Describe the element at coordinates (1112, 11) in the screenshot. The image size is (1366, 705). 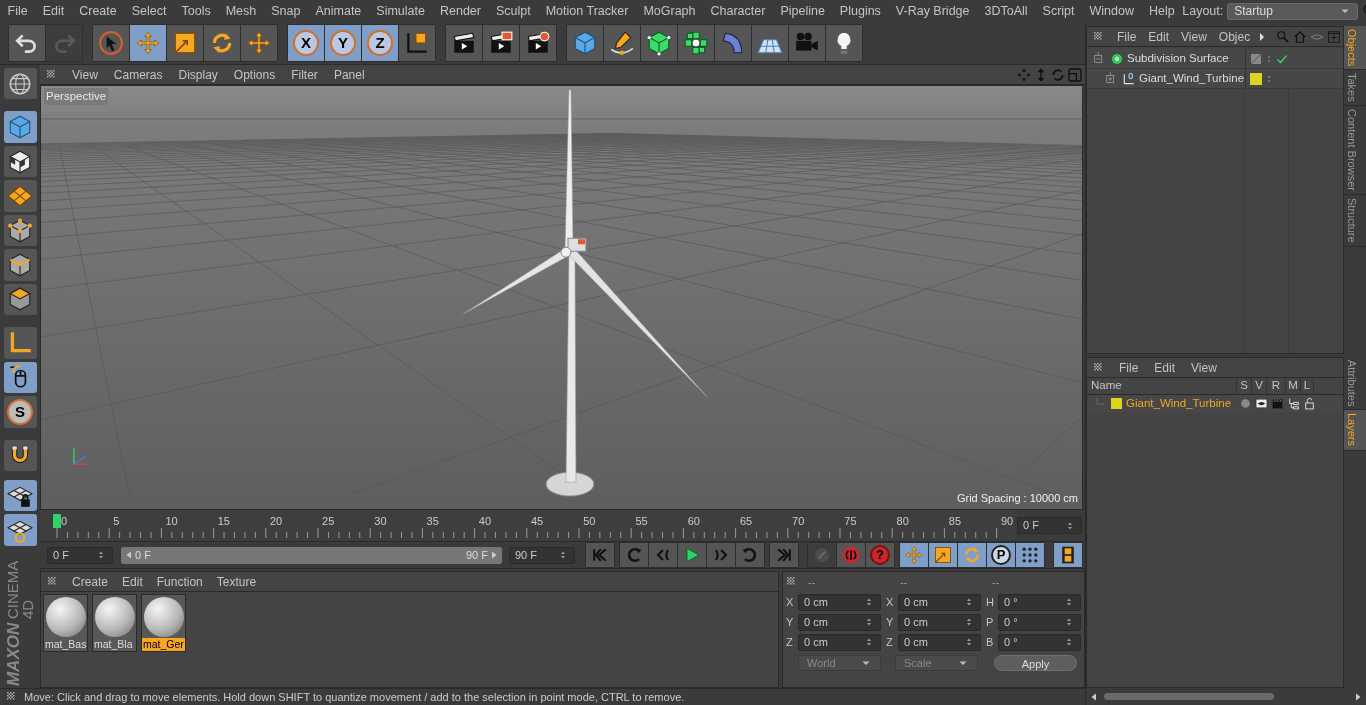
I see `menu-item: Window` at that location.